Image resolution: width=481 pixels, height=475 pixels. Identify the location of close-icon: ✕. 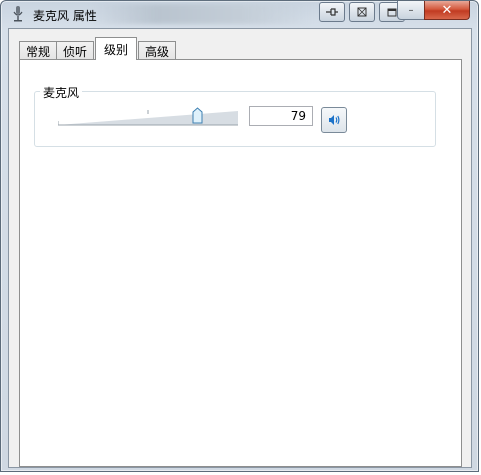
(447, 10).